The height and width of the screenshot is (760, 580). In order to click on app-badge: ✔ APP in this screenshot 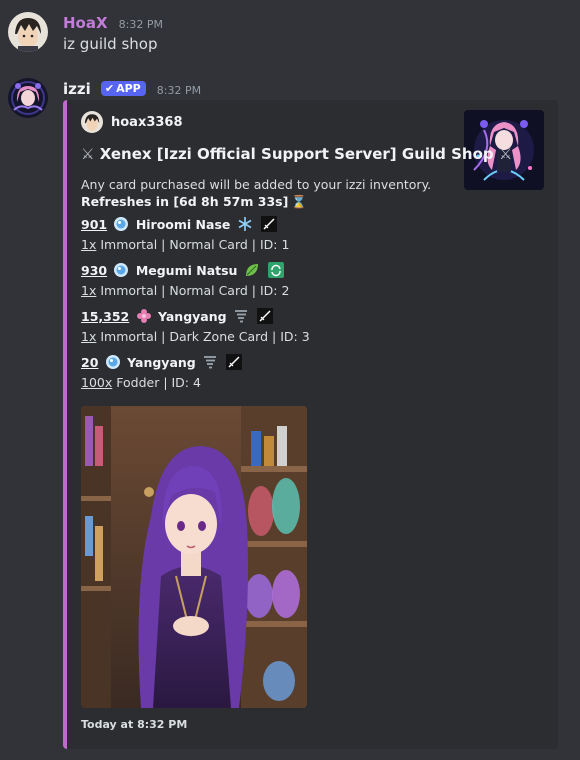, I will do `click(123, 88)`.